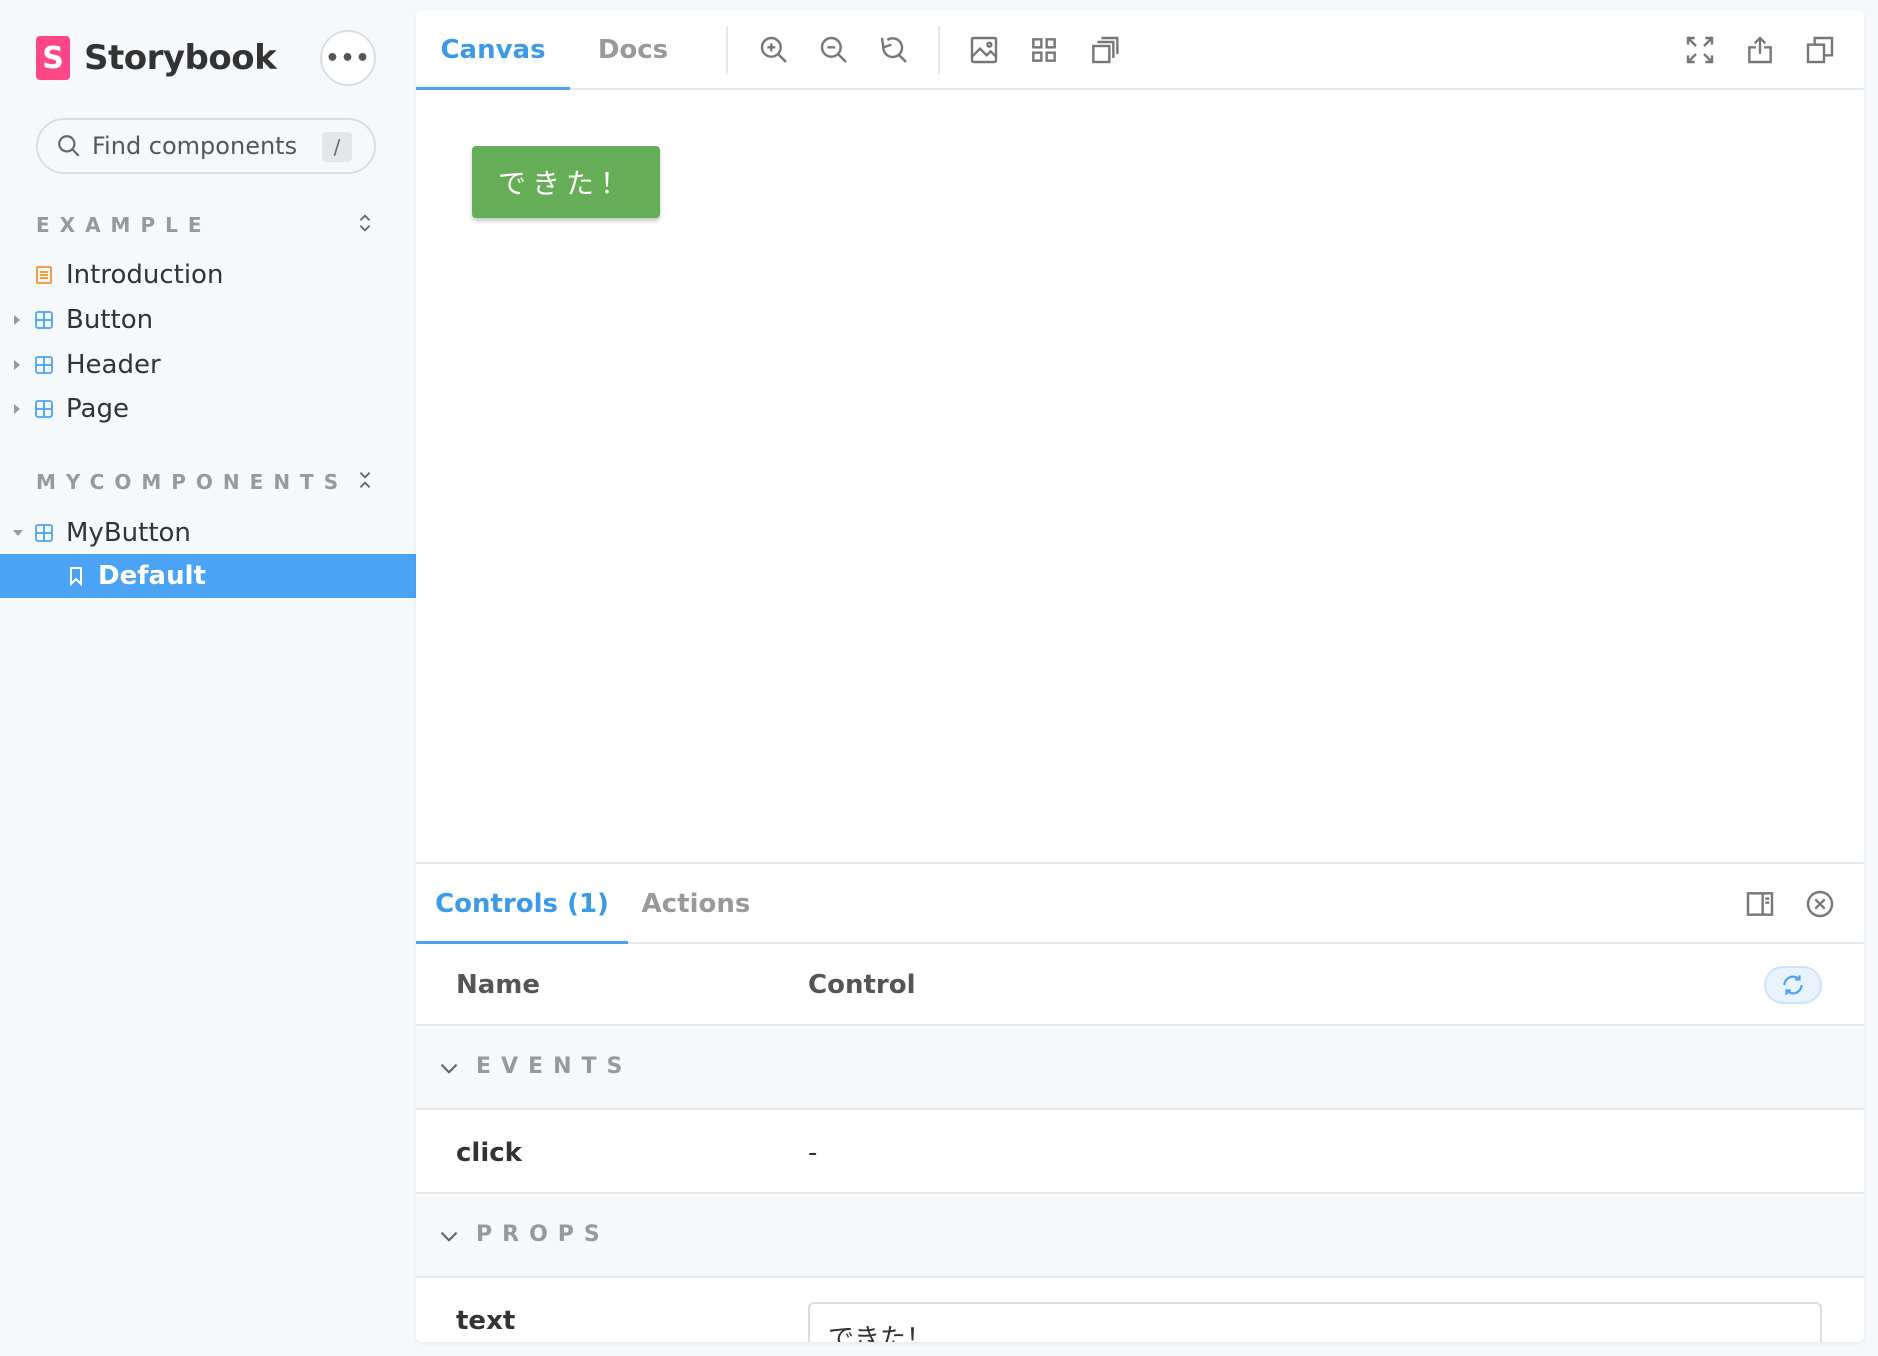 Image resolution: width=1878 pixels, height=1356 pixels. I want to click on tab-docs: Docs, so click(633, 50).